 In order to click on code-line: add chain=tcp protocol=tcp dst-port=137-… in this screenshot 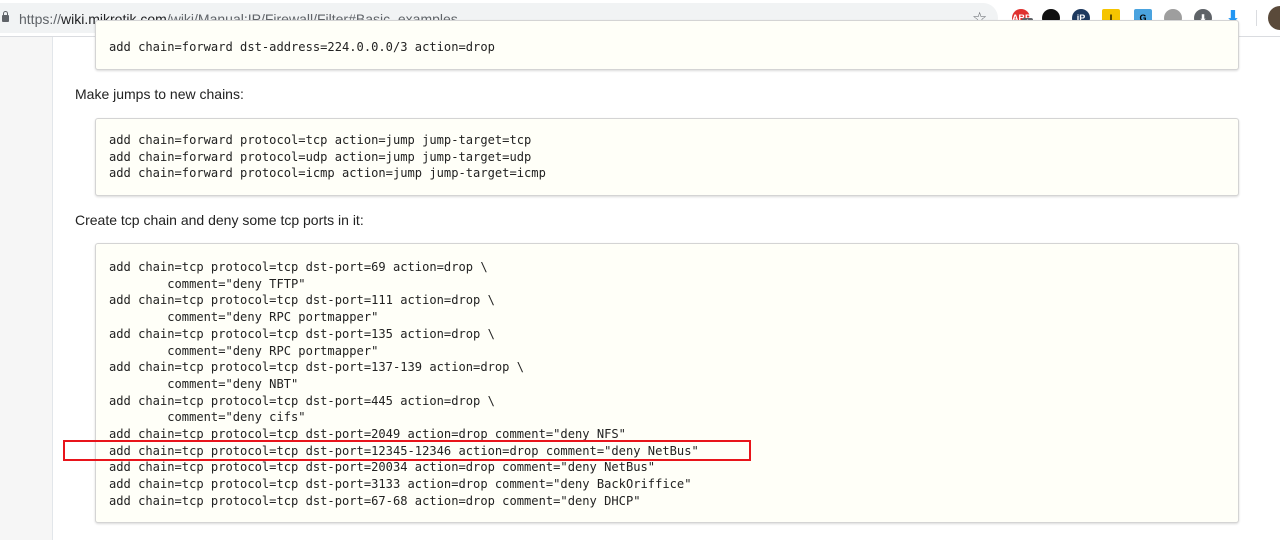, I will do `click(317, 367)`.